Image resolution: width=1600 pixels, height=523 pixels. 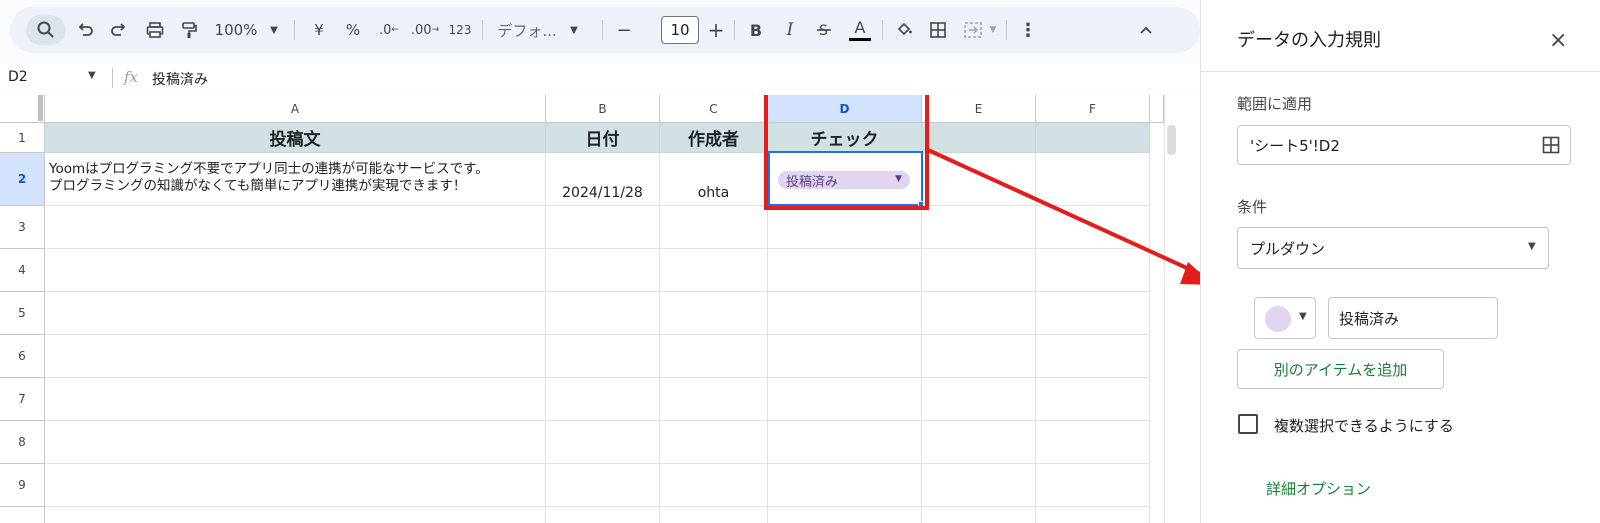 What do you see at coordinates (1248, 424) in the screenshot?
I see `multi-select-checkbox` at bounding box center [1248, 424].